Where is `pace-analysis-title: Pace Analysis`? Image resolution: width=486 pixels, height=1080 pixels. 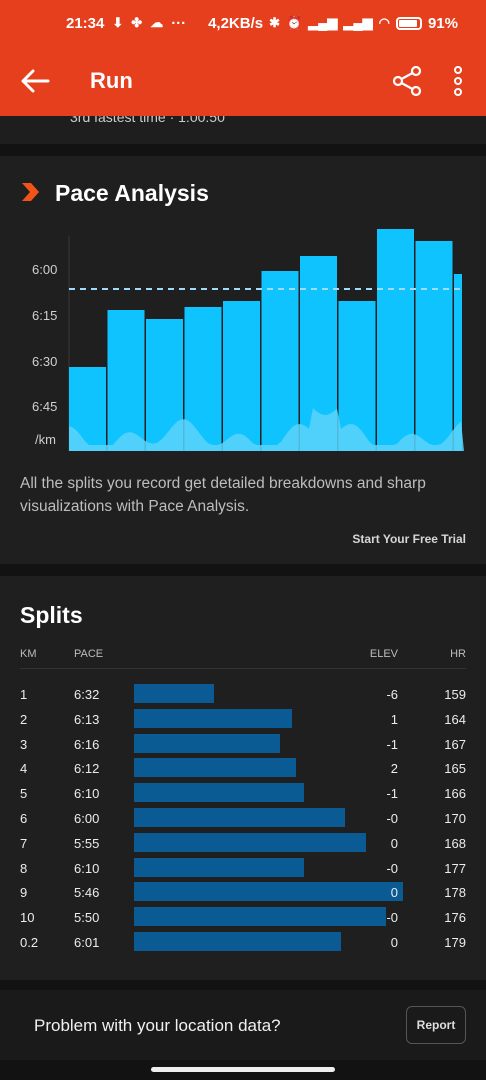
pace-analysis-title: Pace Analysis is located at coordinates (132, 193).